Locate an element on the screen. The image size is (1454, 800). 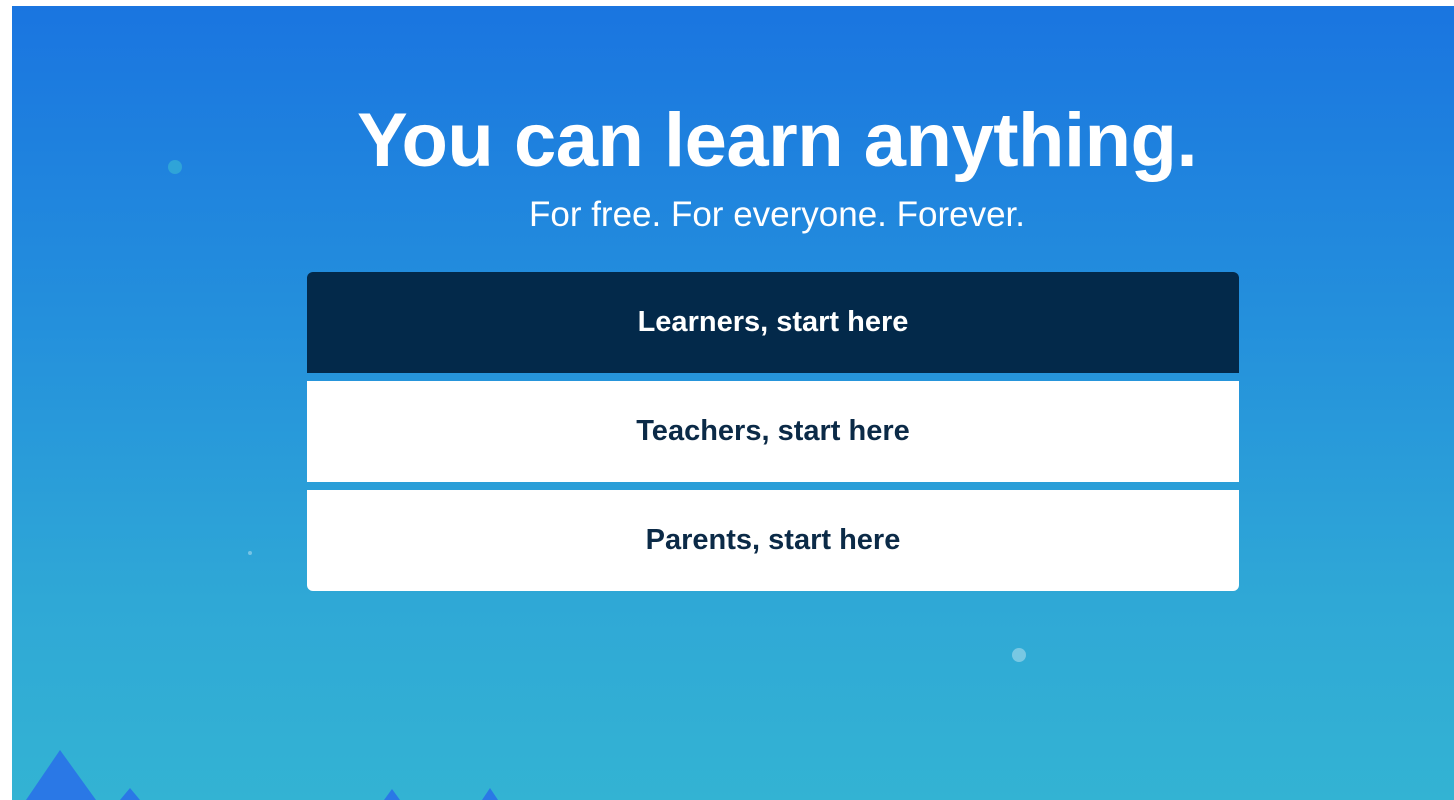
hero-subtitle: For free. For everyone. Forever. is located at coordinates (776, 214).